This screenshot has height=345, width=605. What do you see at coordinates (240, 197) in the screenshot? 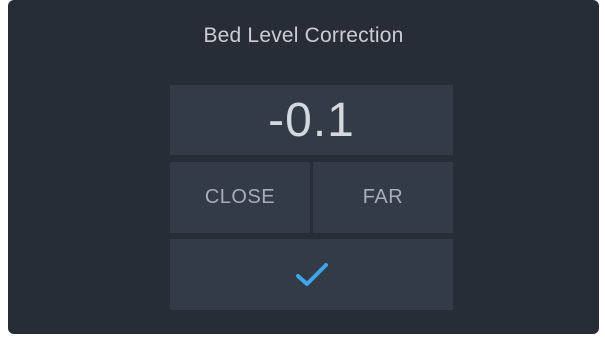
I see `close-button: CLOSE` at bounding box center [240, 197].